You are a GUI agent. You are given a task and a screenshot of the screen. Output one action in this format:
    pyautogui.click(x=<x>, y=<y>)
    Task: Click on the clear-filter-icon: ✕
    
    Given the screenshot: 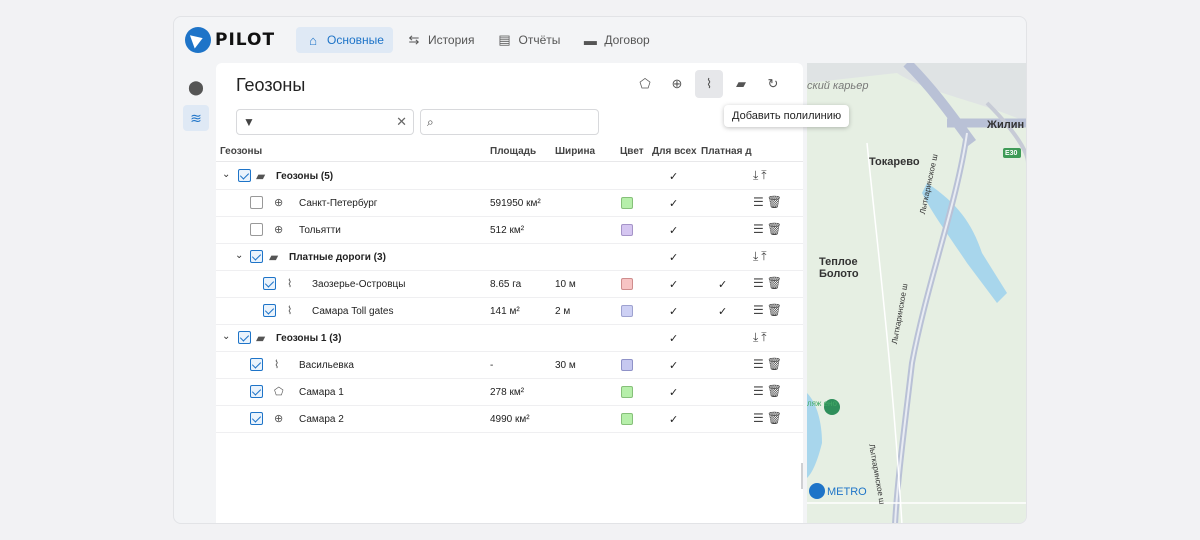 What is the action you would take?
    pyautogui.click(x=401, y=122)
    